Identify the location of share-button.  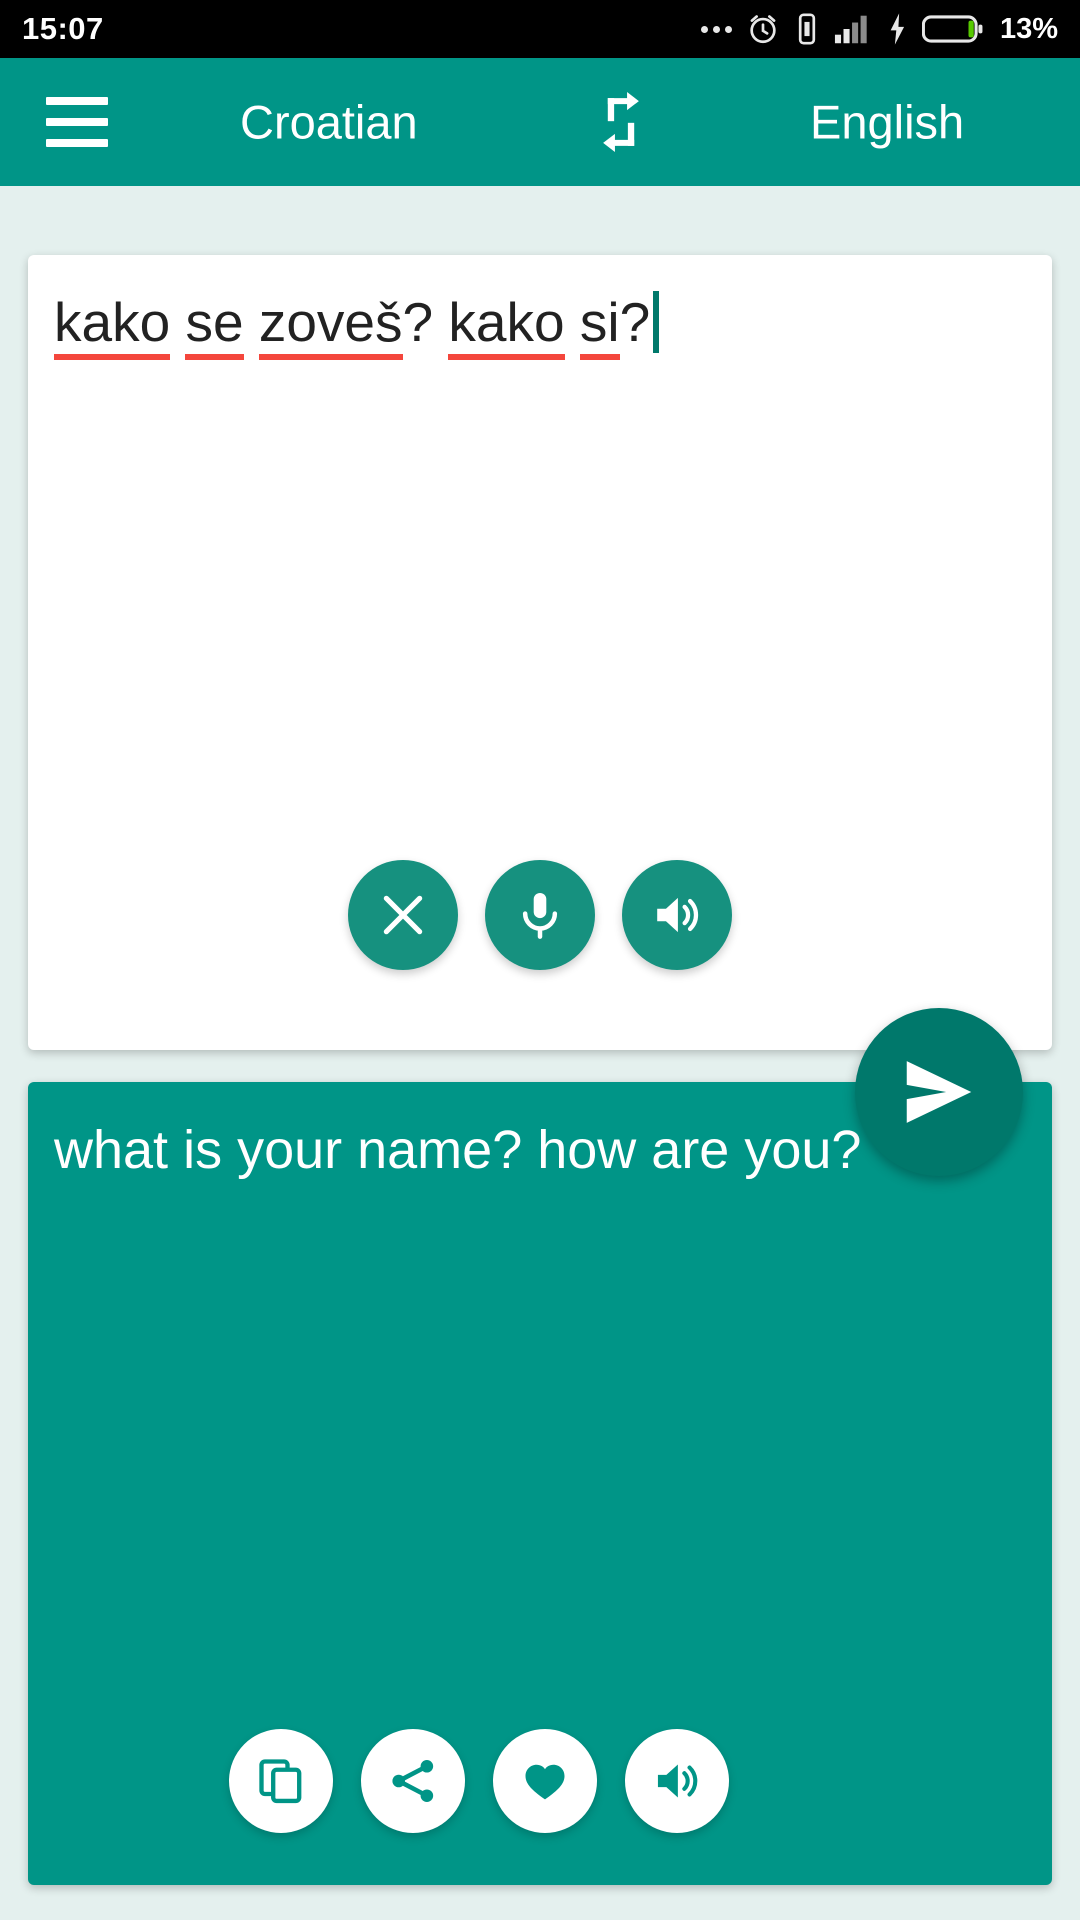
(413, 1781).